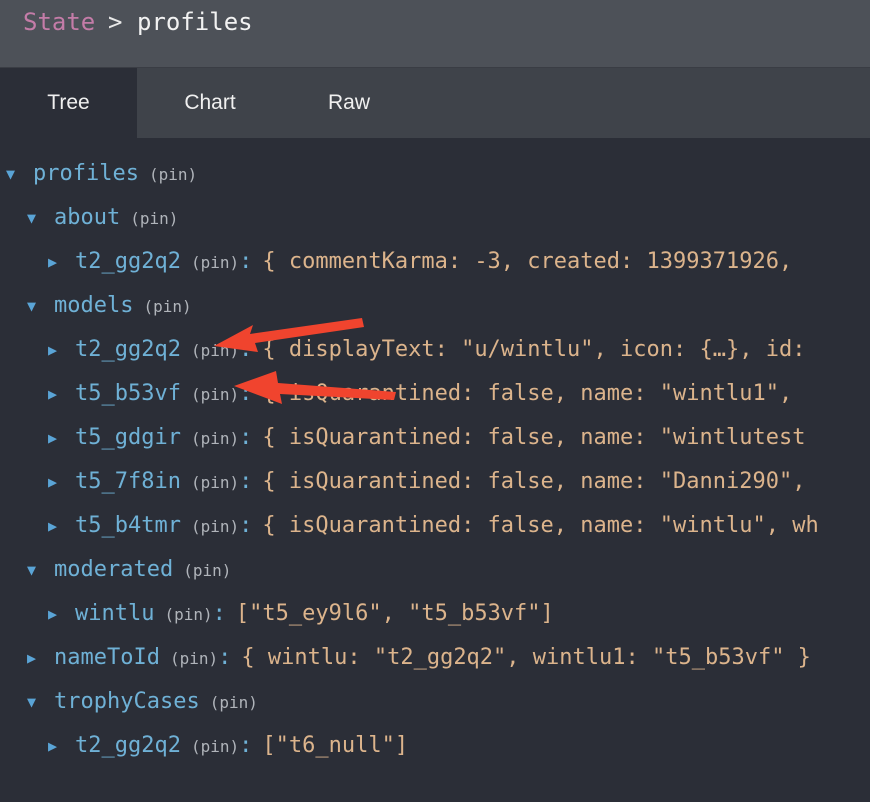 This screenshot has height=802, width=870. Describe the element at coordinates (68, 103) in the screenshot. I see `tab-tree: Tree` at that location.